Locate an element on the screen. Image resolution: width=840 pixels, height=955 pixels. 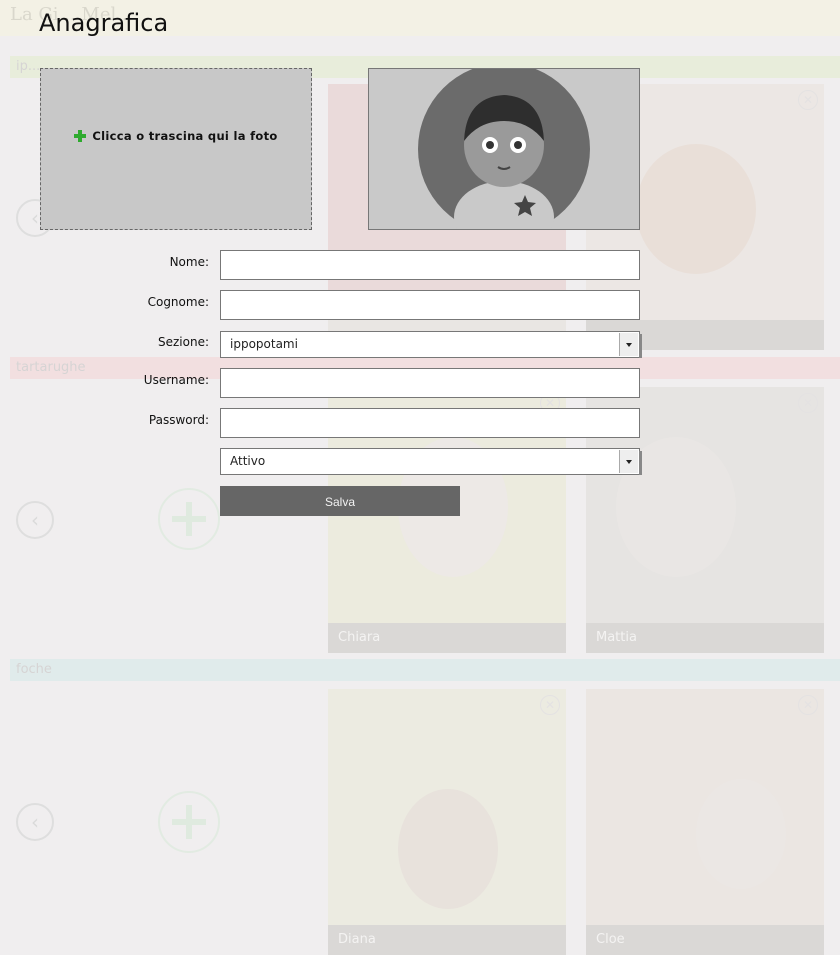
dropzone-label-wrap: Clicca o trascina qui la foto is located at coordinates (176, 136).